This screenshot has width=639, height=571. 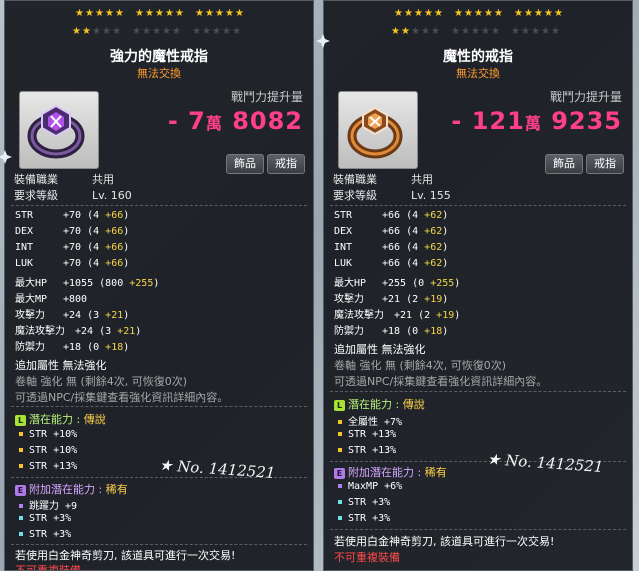 What do you see at coordinates (48, 504) in the screenshot?
I see `add-potential-line: 跳躍力 +9` at bounding box center [48, 504].